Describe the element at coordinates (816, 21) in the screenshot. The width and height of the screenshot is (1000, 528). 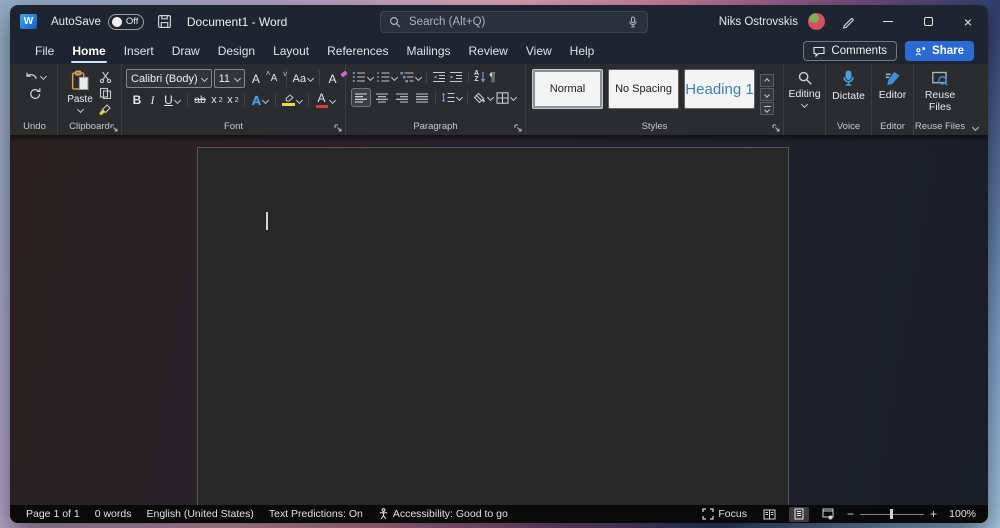
I see `user-avatar` at that location.